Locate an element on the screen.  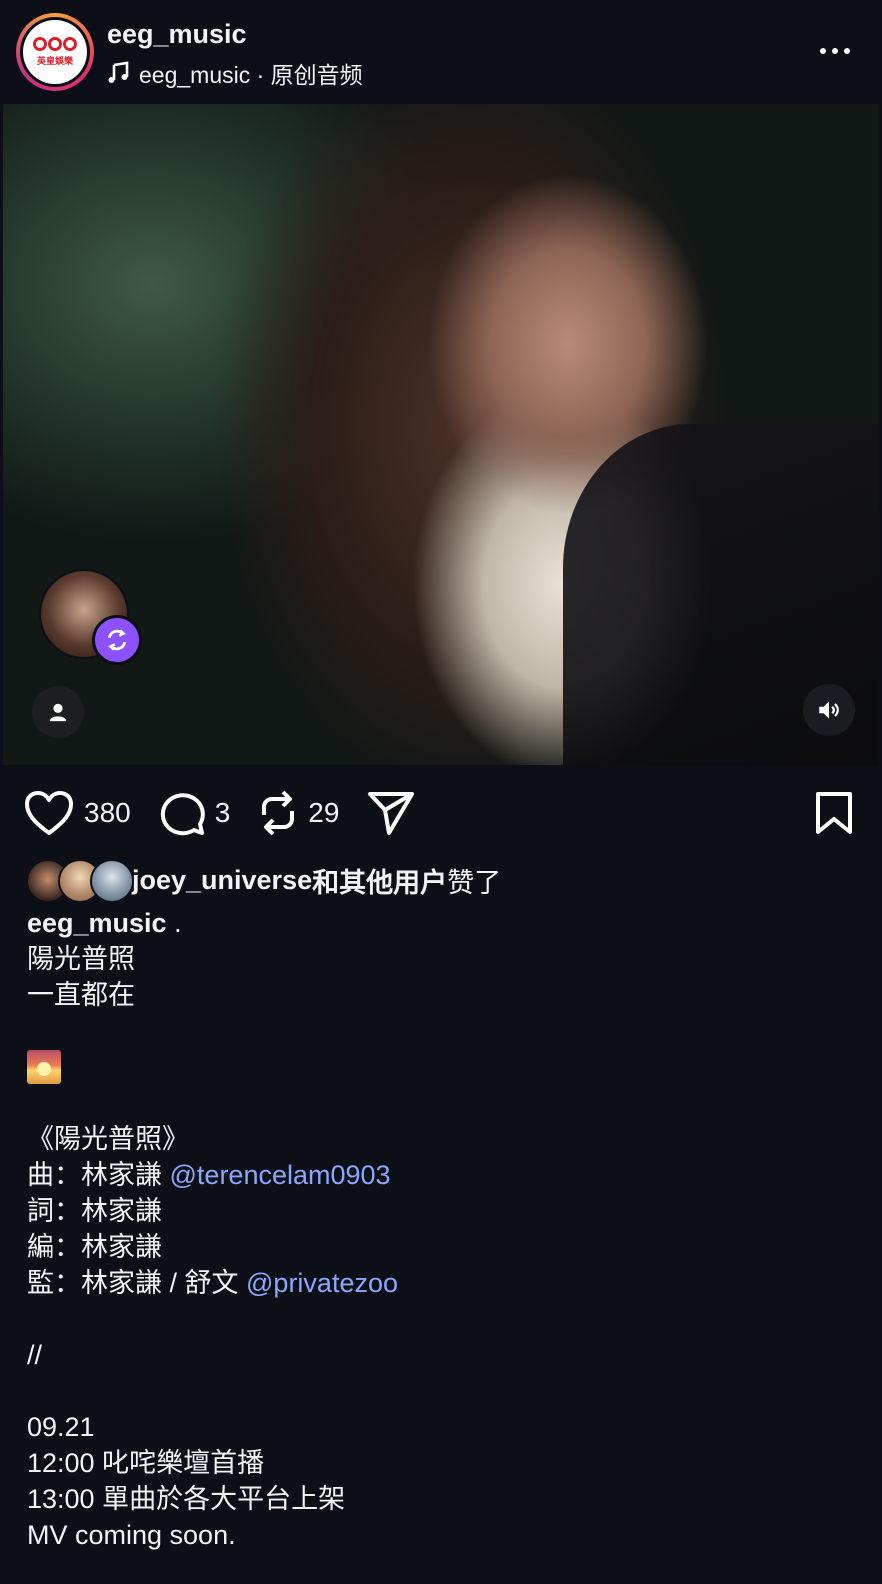
share-button is located at coordinates (391, 813).